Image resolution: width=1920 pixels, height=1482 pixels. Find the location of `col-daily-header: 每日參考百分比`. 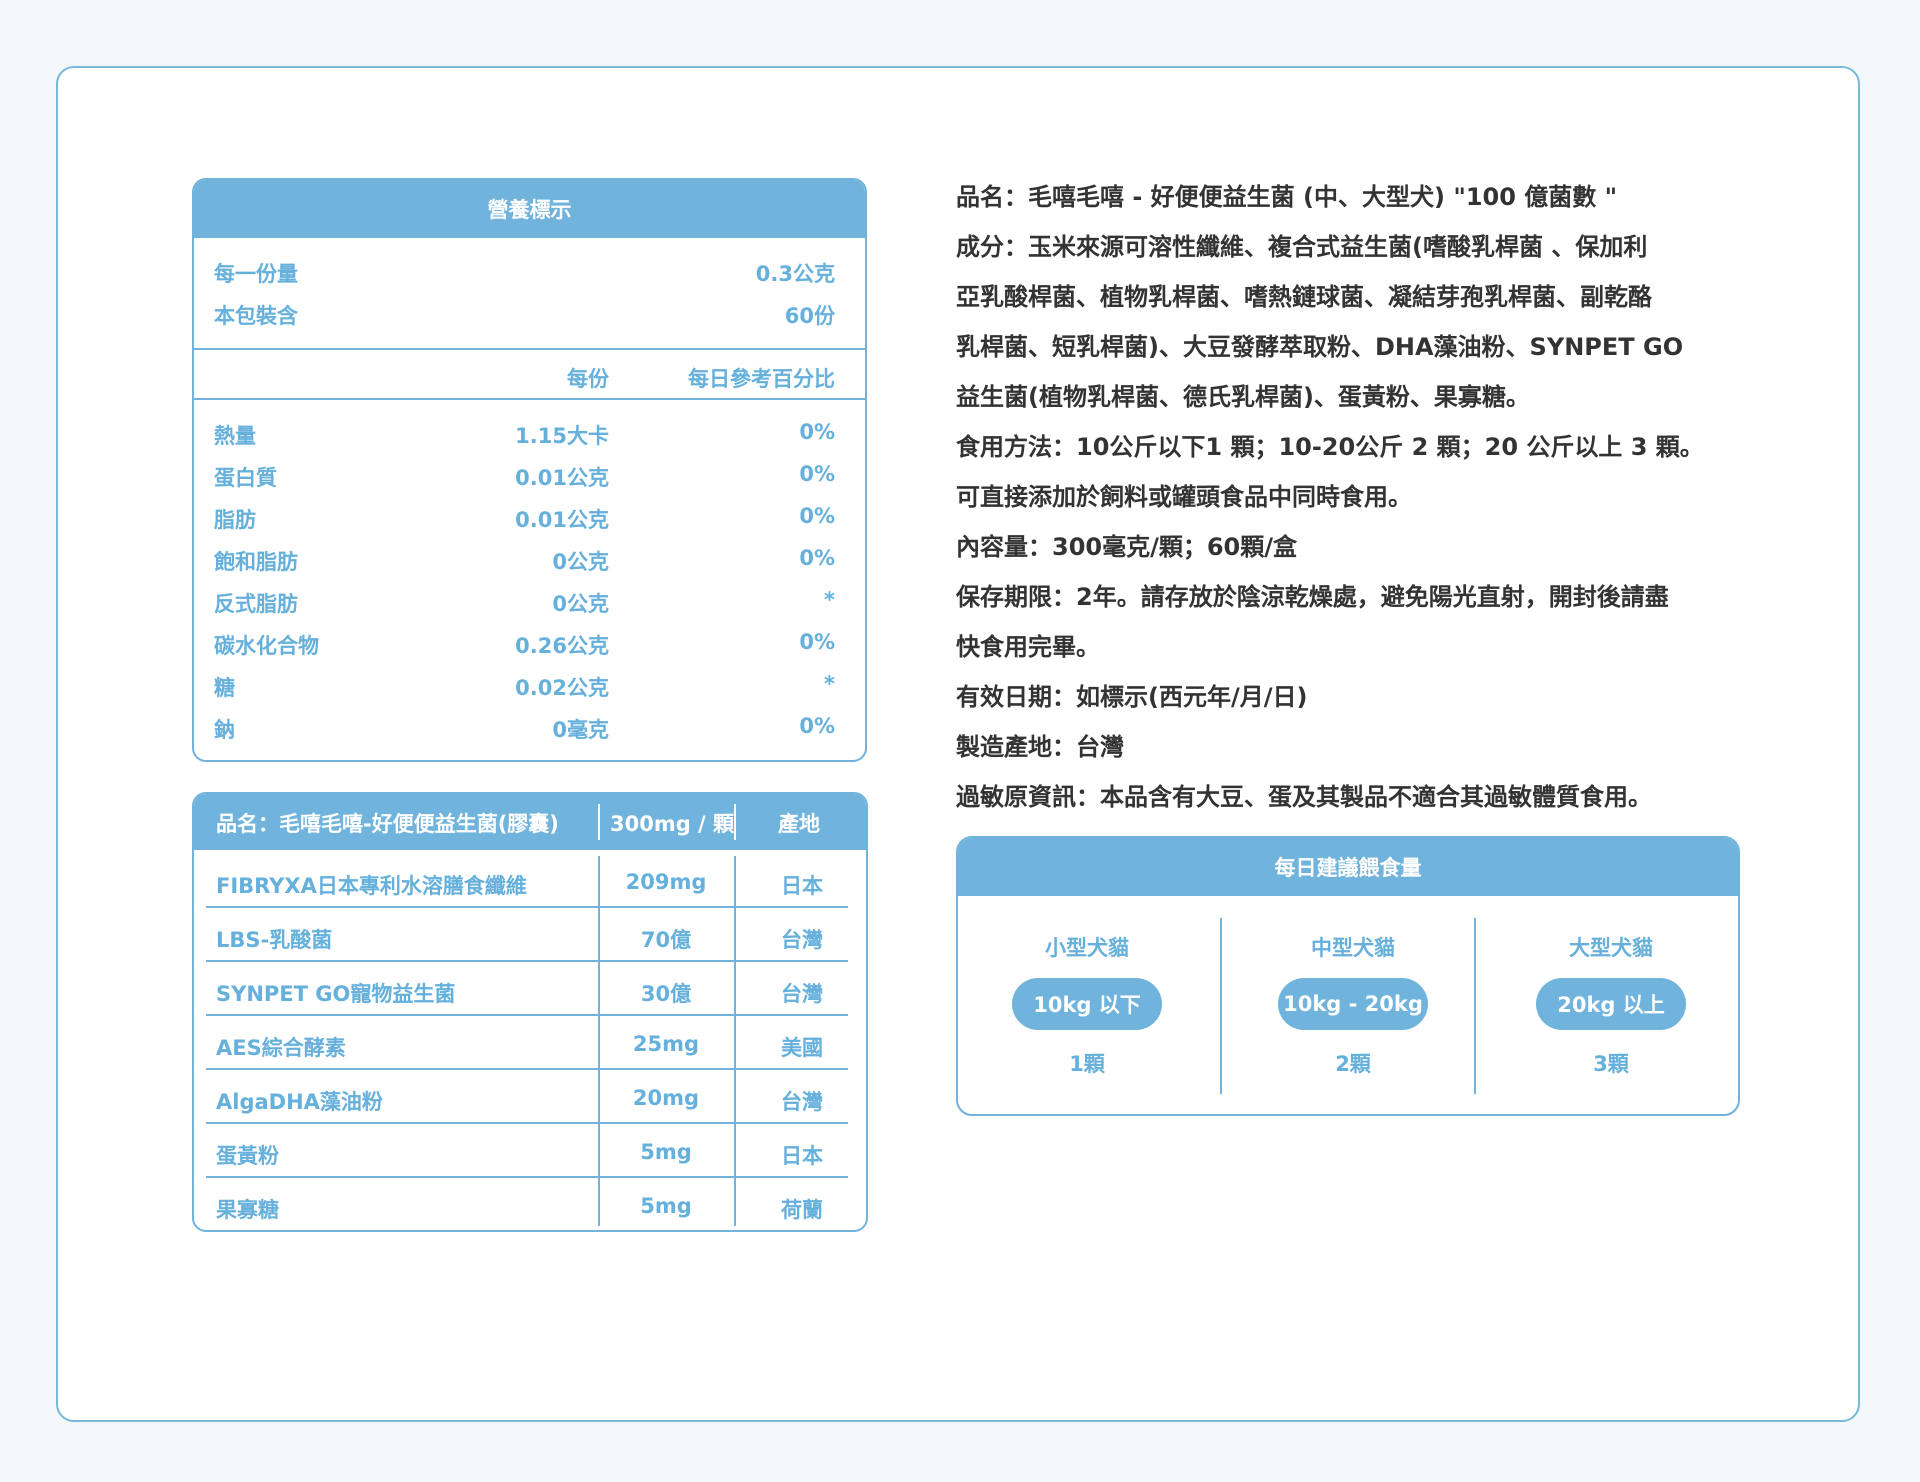

col-daily-header: 每日參考百分比 is located at coordinates (761, 379).